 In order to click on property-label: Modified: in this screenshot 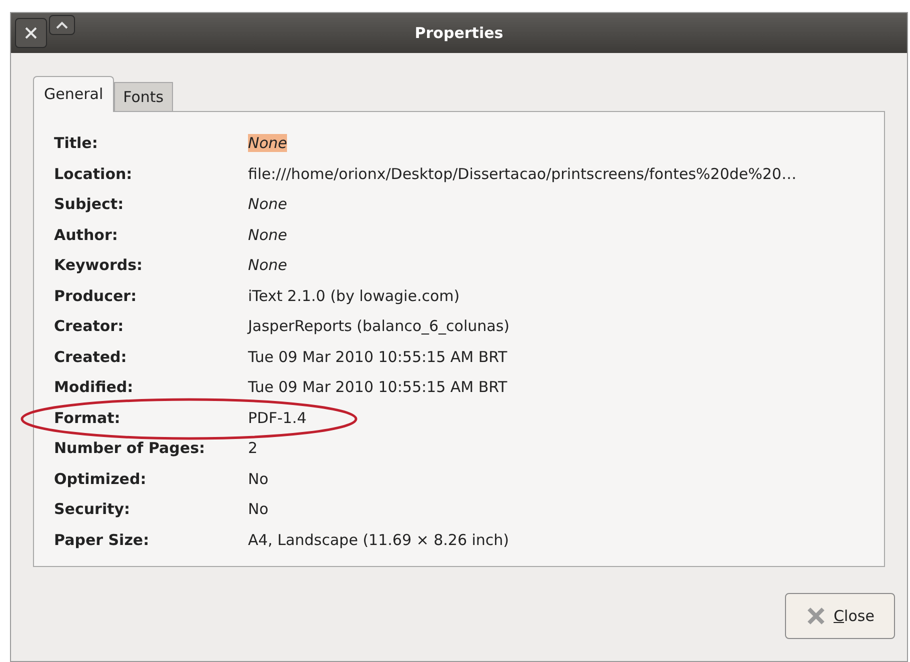, I will do `click(94, 387)`.